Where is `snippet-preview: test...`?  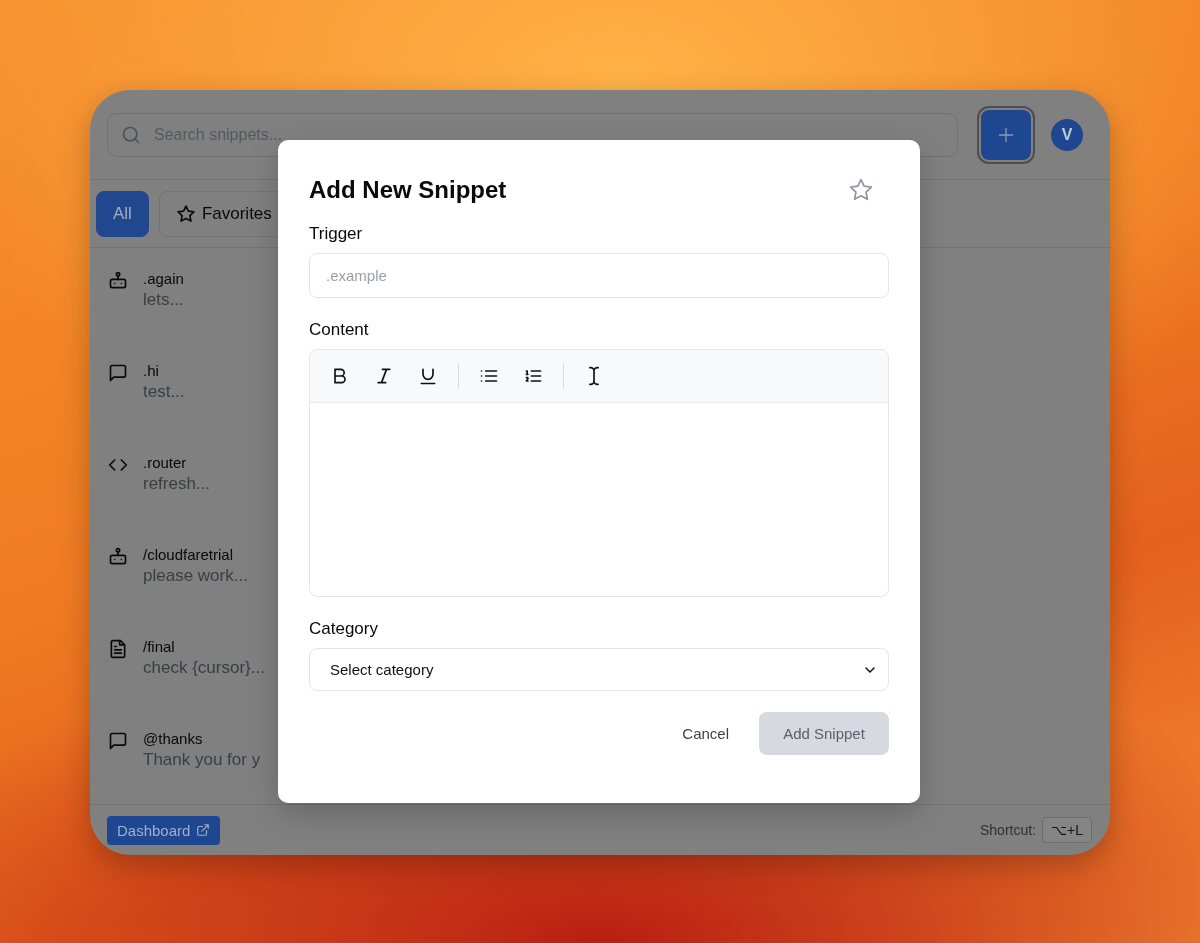
snippet-preview: test... is located at coordinates (164, 392).